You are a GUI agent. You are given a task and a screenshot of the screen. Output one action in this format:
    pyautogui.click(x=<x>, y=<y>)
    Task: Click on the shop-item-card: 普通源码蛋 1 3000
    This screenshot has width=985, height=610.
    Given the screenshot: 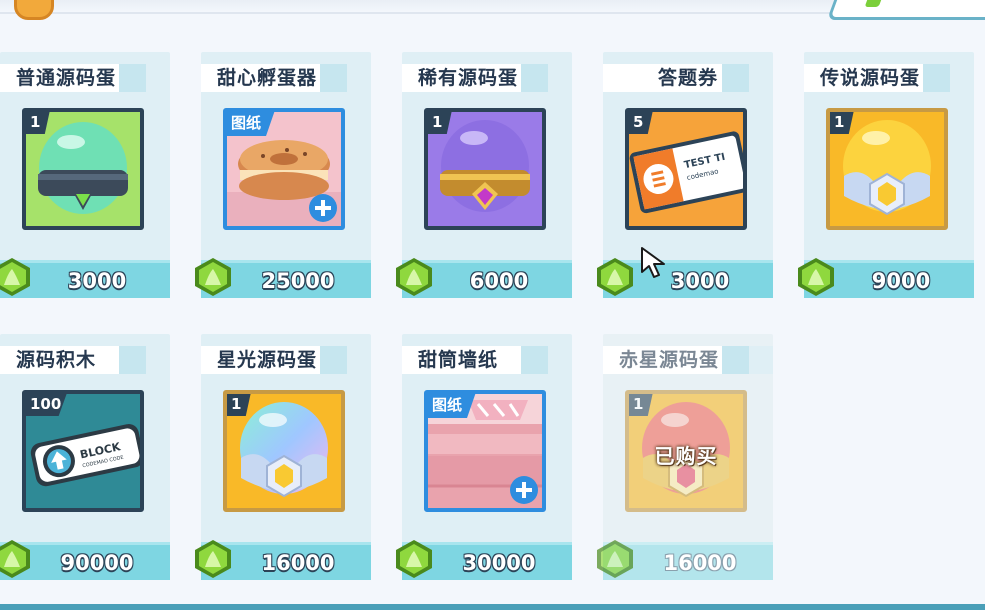 What is the action you would take?
    pyautogui.click(x=85, y=175)
    